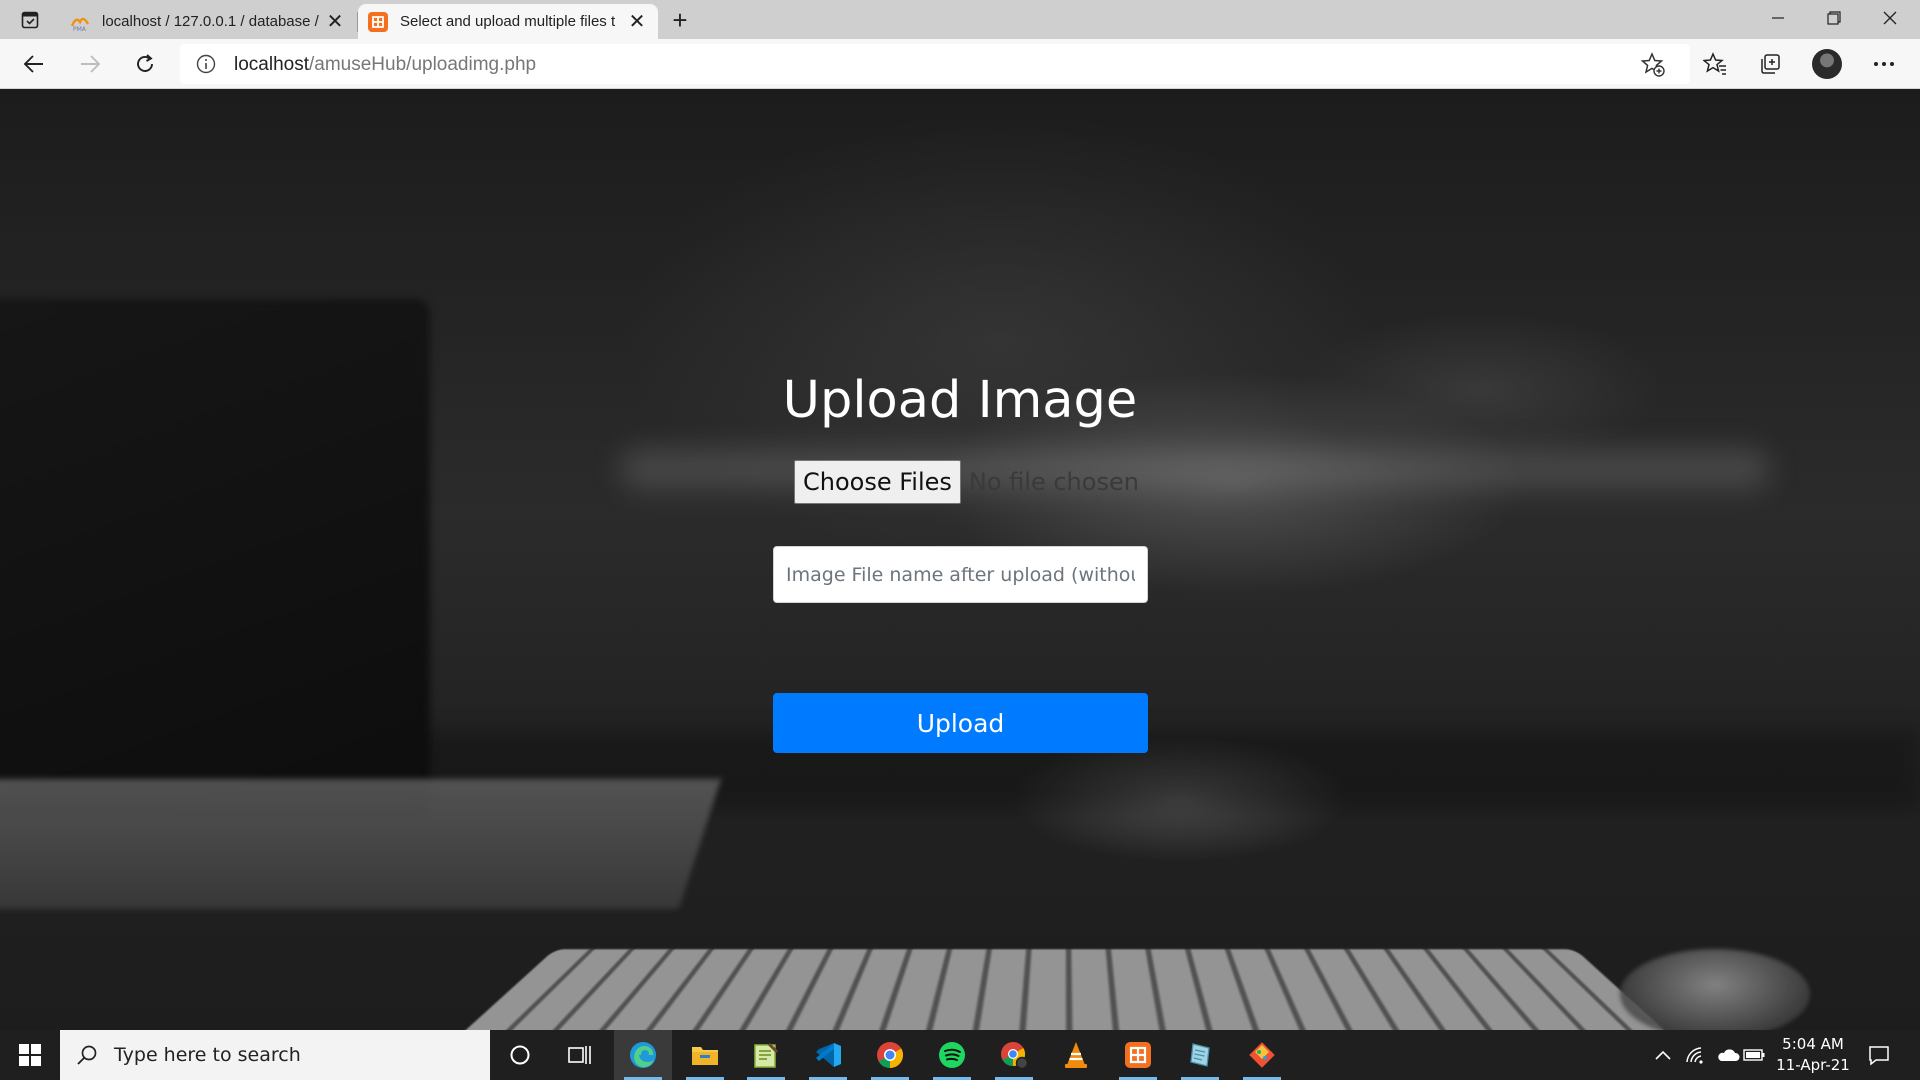  I want to click on add-favorite-icon, so click(1653, 65).